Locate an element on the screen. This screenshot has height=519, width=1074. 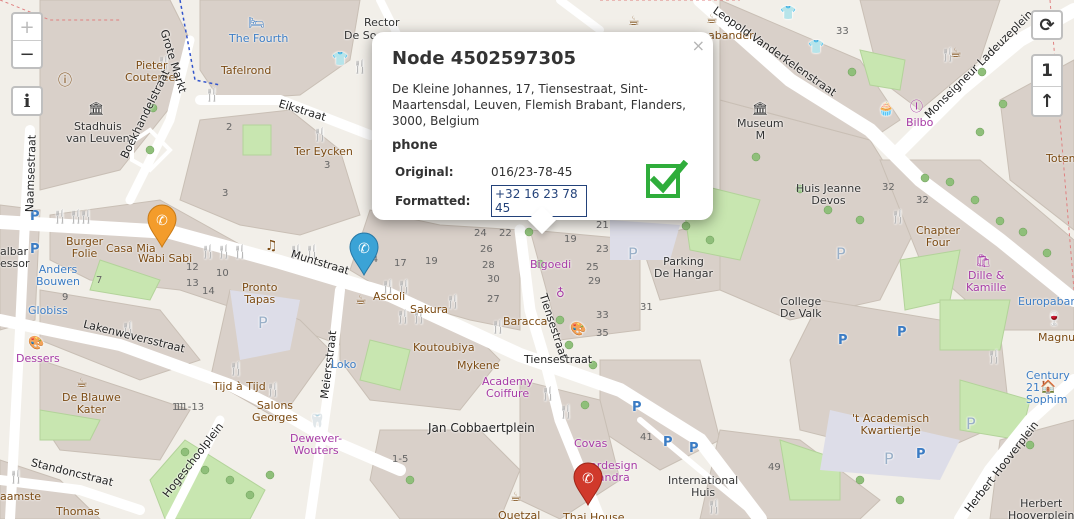
house-number: 24 is located at coordinates (480, 233).